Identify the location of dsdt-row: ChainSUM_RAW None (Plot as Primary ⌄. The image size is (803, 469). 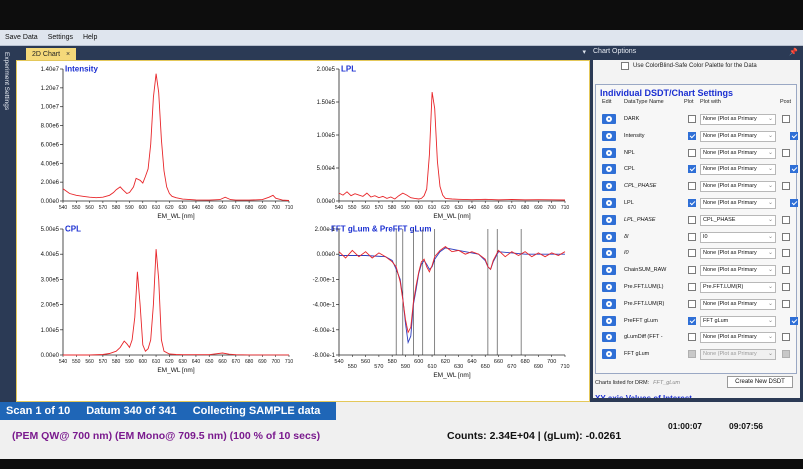
(696, 270).